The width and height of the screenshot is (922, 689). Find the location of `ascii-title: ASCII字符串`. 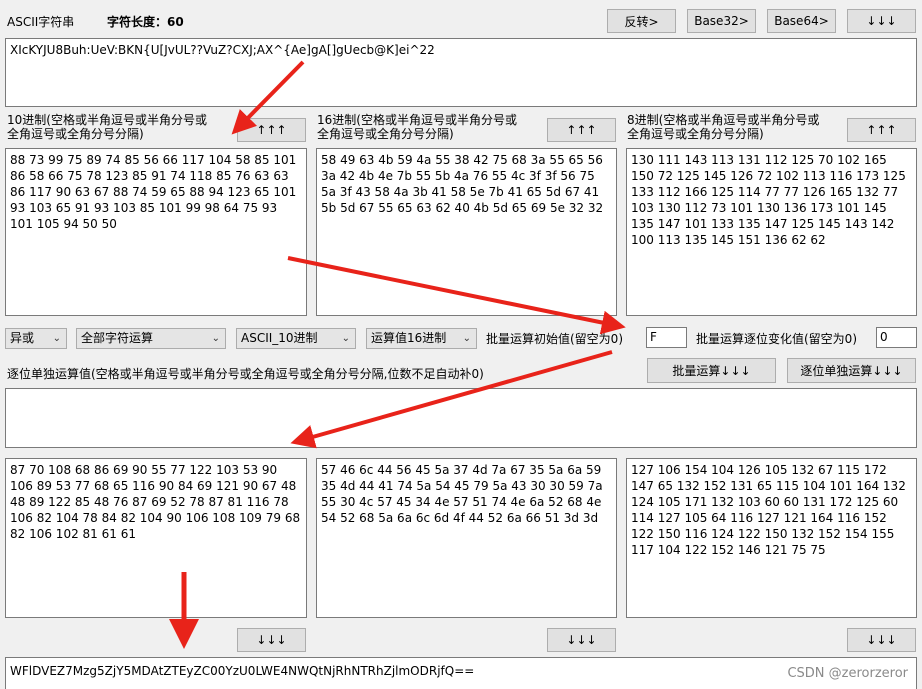

ascii-title: ASCII字符串 is located at coordinates (41, 22).